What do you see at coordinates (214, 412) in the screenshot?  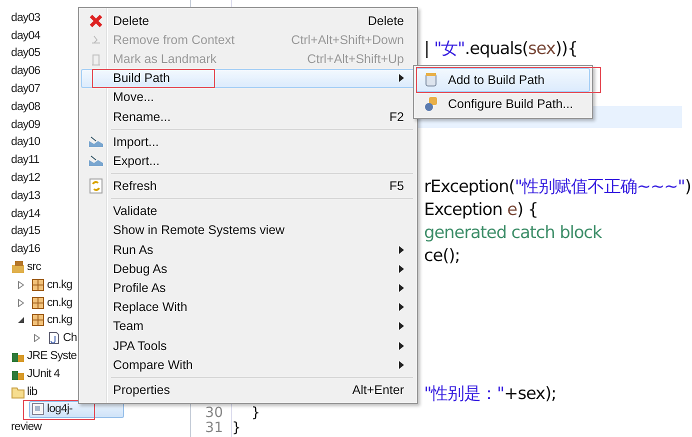 I see `line-number: 30` at bounding box center [214, 412].